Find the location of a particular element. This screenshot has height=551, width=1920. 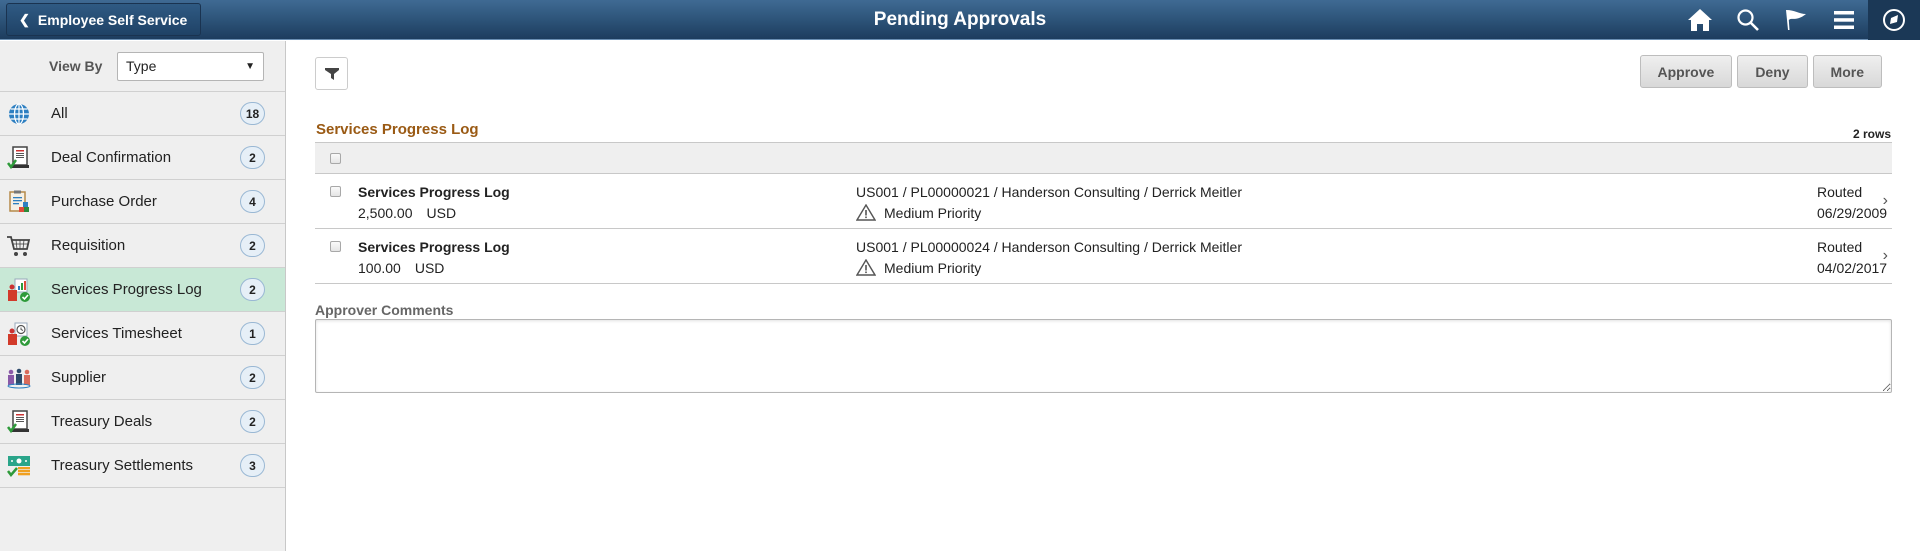

view-by-value: Type is located at coordinates (141, 66).